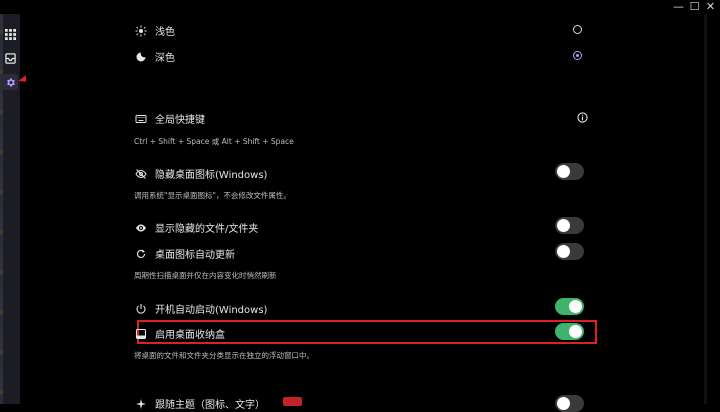  Describe the element at coordinates (224, 355) in the screenshot. I see `desktop-box-desc: 将桌面的文件和文件夹分类显示在独立的浮动窗口中。` at that location.